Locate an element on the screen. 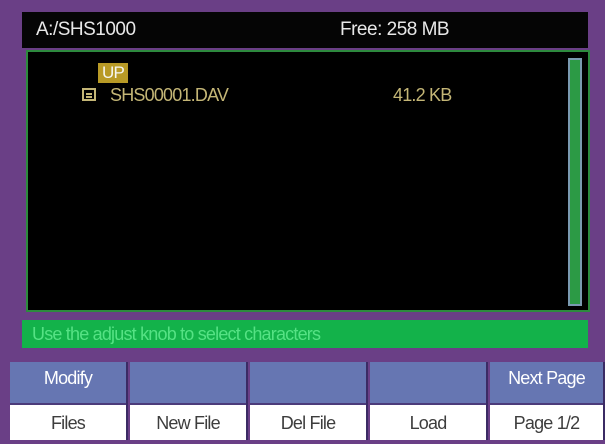  files-button: Files is located at coordinates (68, 421).